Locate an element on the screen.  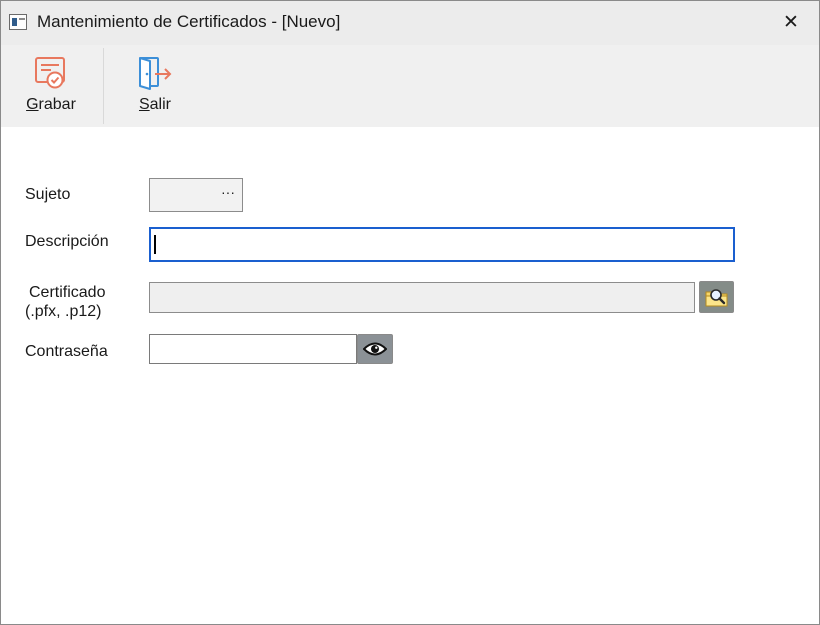
sujeto-selector: ··· is located at coordinates (196, 195).